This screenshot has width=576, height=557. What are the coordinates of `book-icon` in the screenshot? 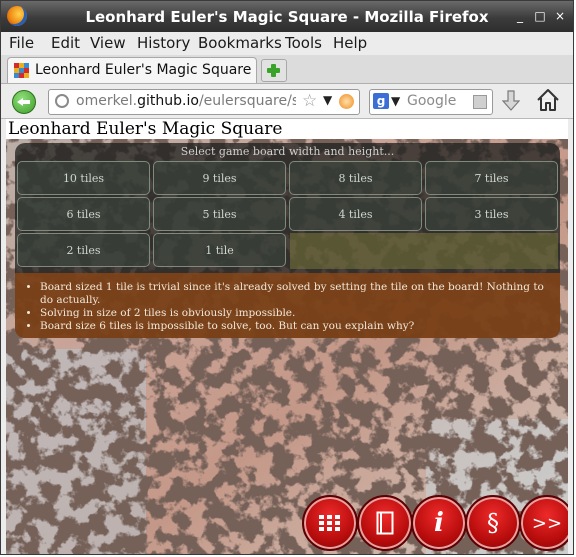 It's located at (385, 523).